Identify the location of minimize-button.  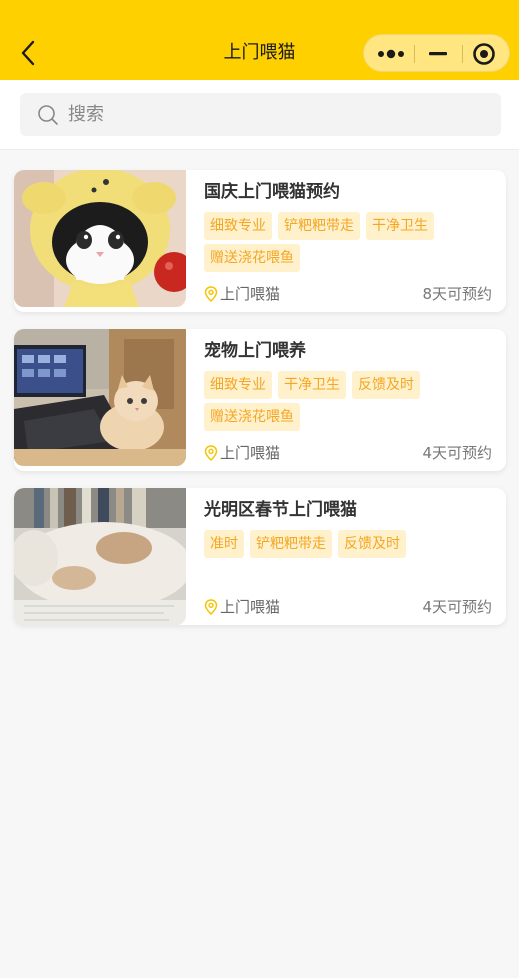
(438, 54).